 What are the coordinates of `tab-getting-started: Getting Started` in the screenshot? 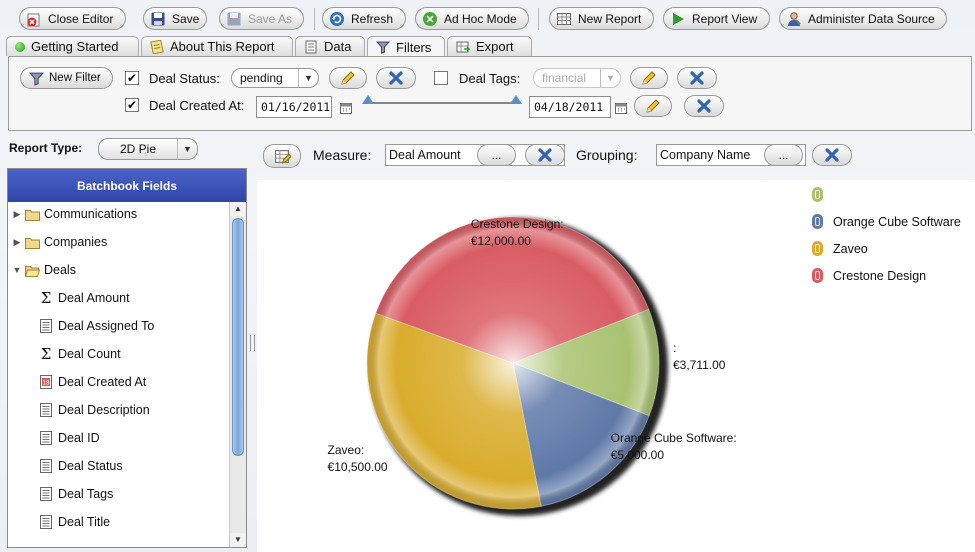 It's located at (72, 46).